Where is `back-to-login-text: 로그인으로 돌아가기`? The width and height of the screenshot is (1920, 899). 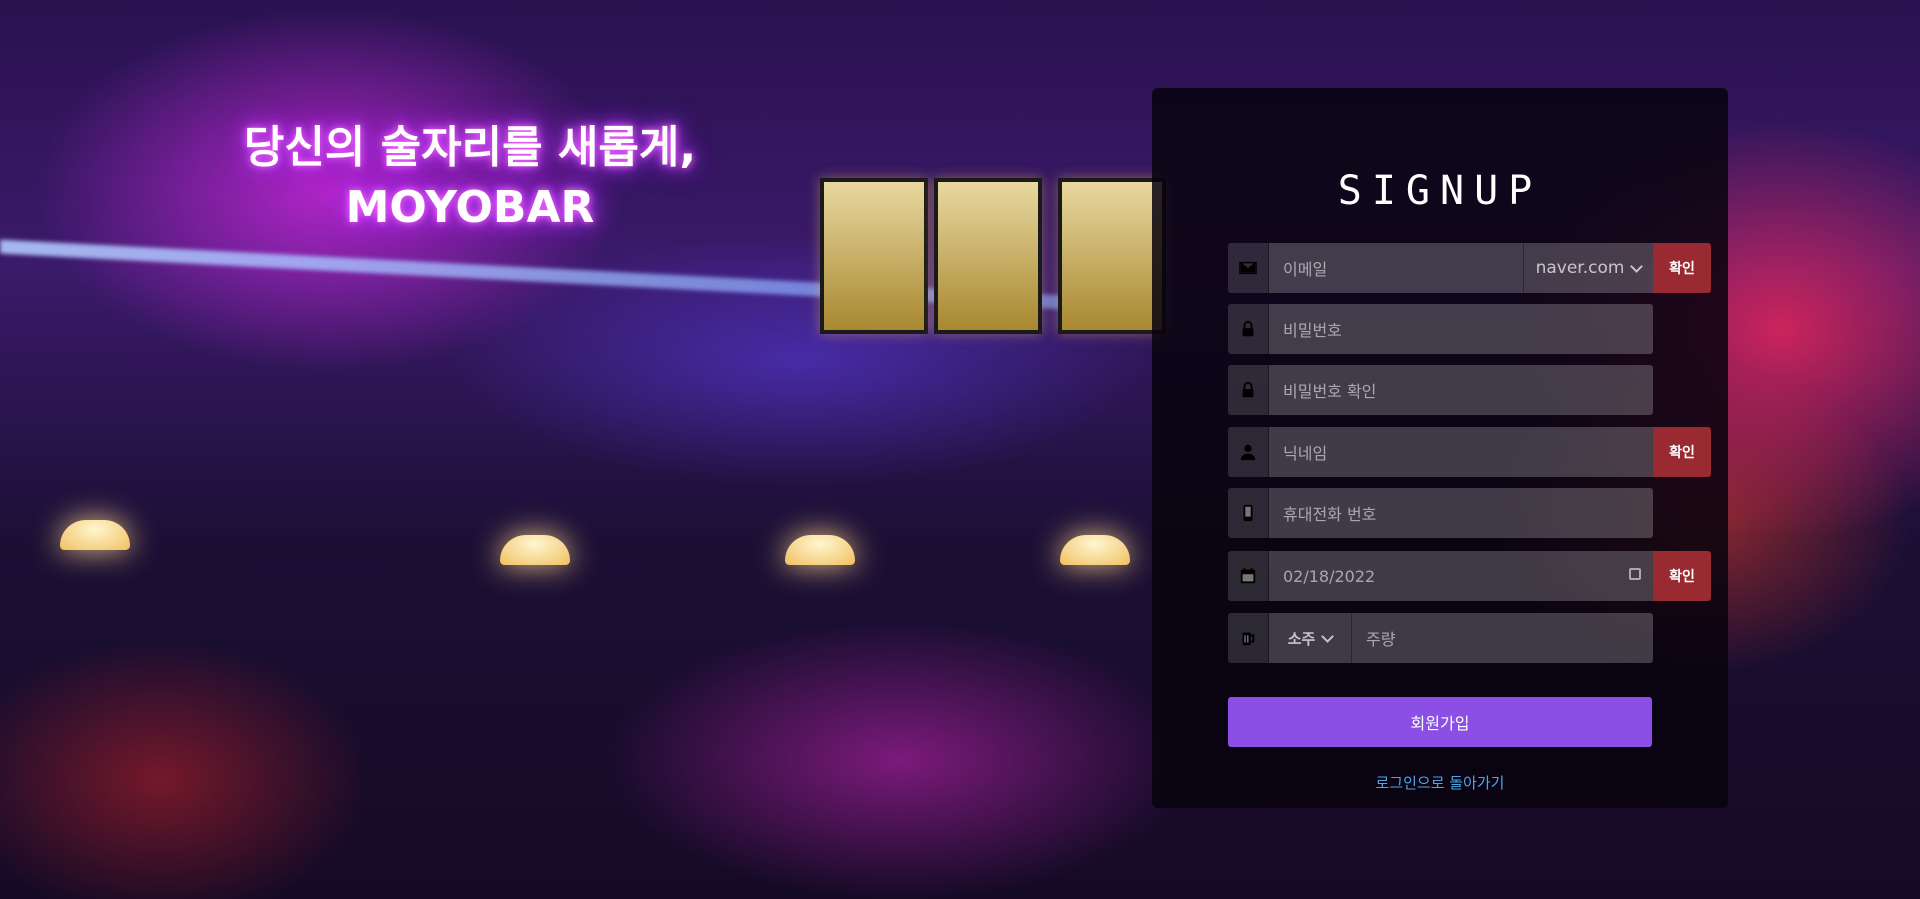 back-to-login-text: 로그인으로 돌아가기 is located at coordinates (1440, 783).